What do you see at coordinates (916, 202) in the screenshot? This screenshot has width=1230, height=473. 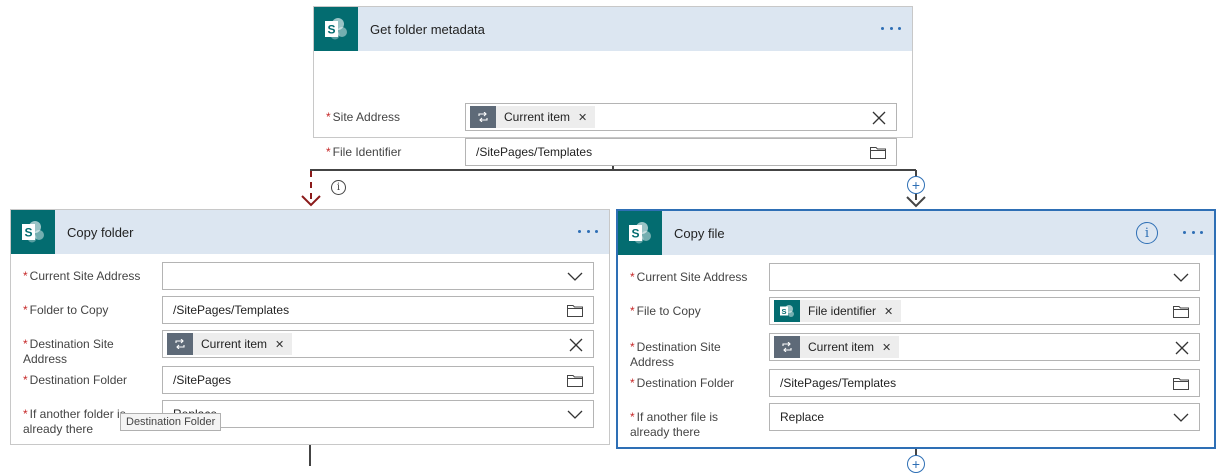 I see `arrow-down-icon` at bounding box center [916, 202].